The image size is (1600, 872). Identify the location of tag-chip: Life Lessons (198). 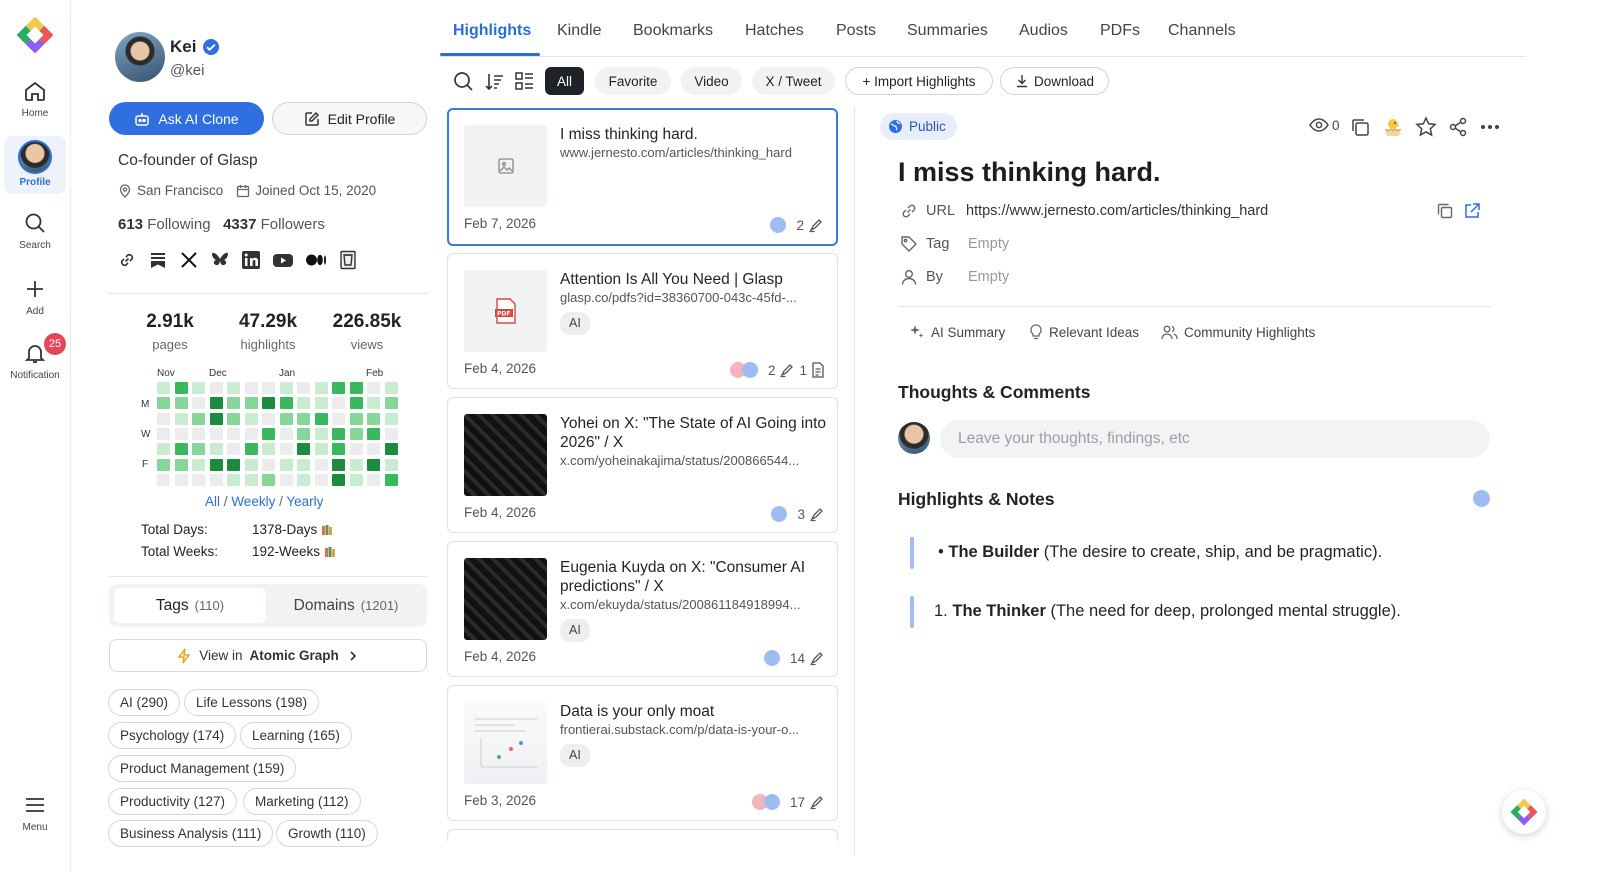
(252, 702).